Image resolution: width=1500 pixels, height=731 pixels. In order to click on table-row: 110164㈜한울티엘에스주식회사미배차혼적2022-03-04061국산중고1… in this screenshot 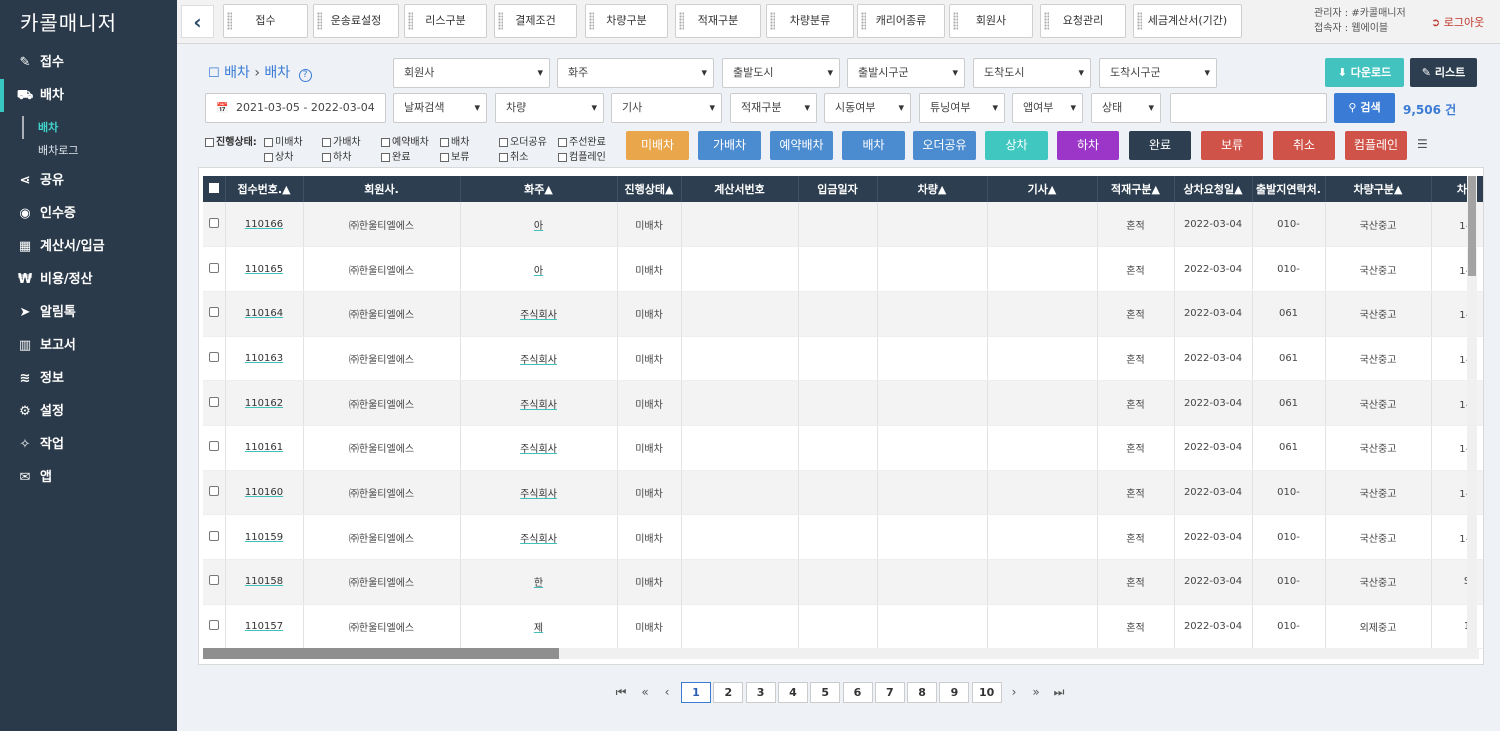, I will do `click(843, 314)`.